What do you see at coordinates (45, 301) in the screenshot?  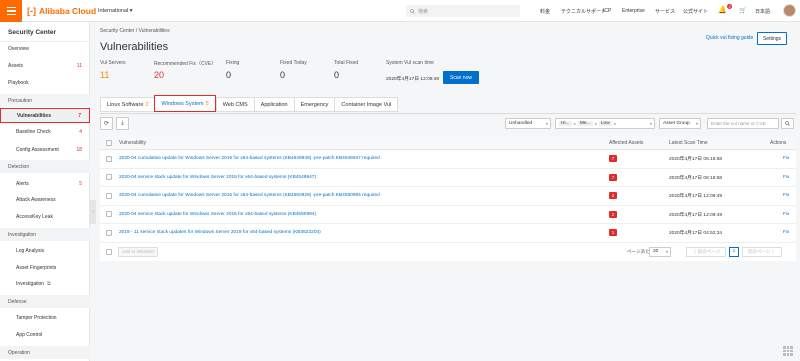 I see `sidebar-section-defense: Defense` at bounding box center [45, 301].